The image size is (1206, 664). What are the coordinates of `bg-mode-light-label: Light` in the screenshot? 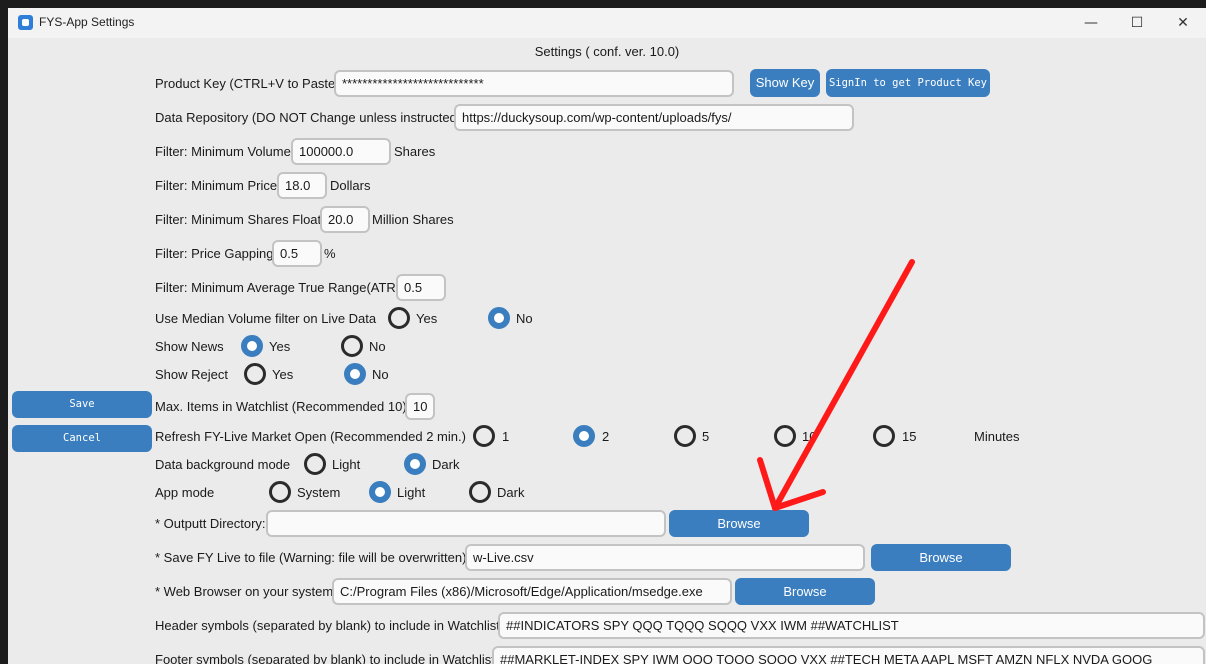 It's located at (346, 464).